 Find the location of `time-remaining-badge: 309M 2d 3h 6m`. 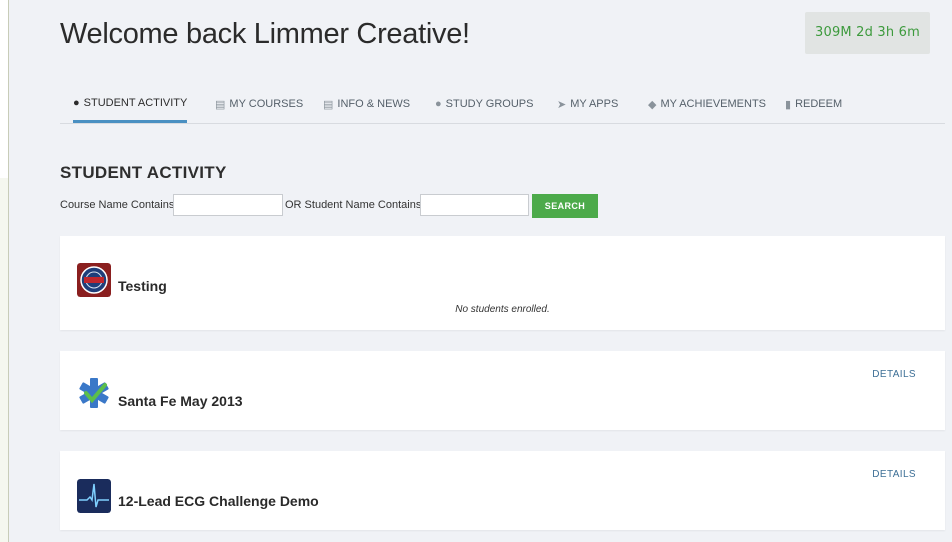

time-remaining-badge: 309M 2d 3h 6m is located at coordinates (867, 33).